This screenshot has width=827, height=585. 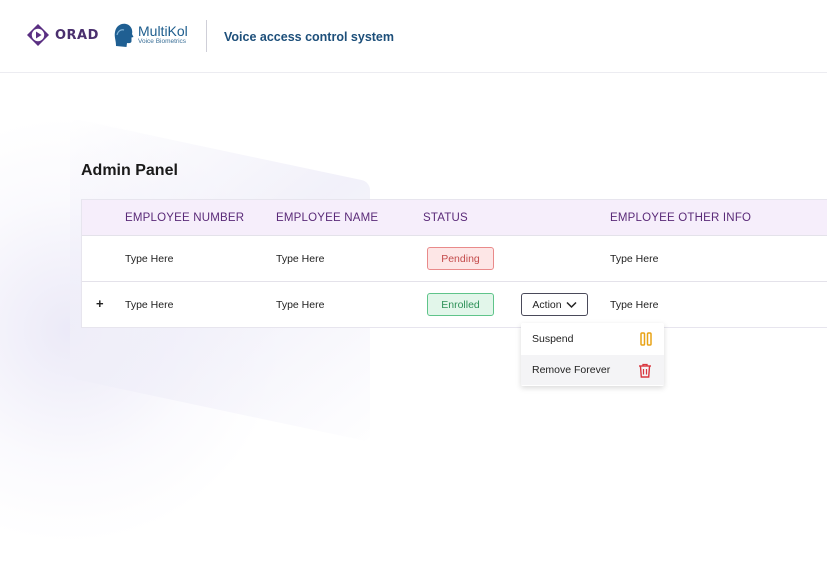 What do you see at coordinates (571, 304) in the screenshot?
I see `chevron-down-icon` at bounding box center [571, 304].